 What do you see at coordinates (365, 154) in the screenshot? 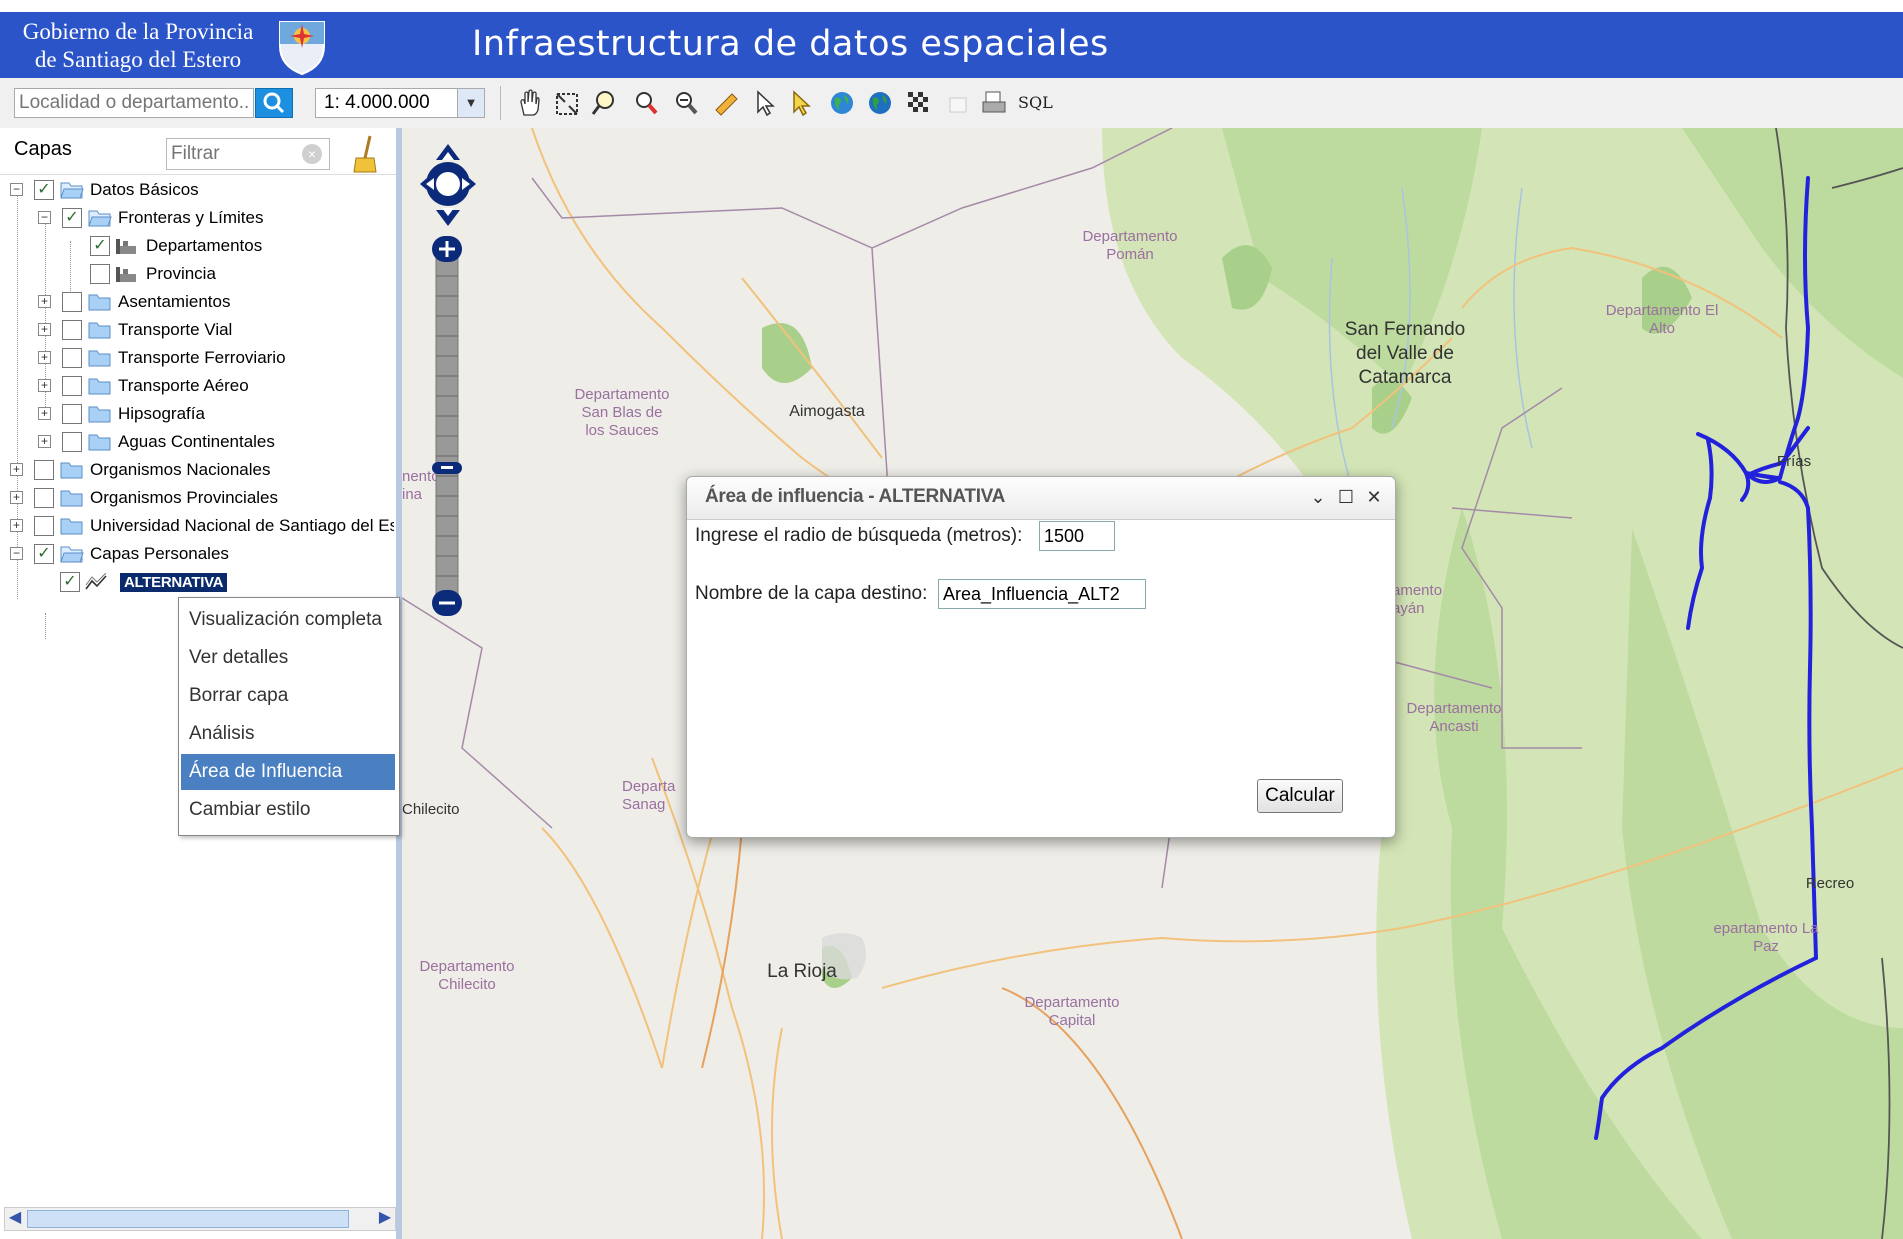
I see `broom-icon` at bounding box center [365, 154].